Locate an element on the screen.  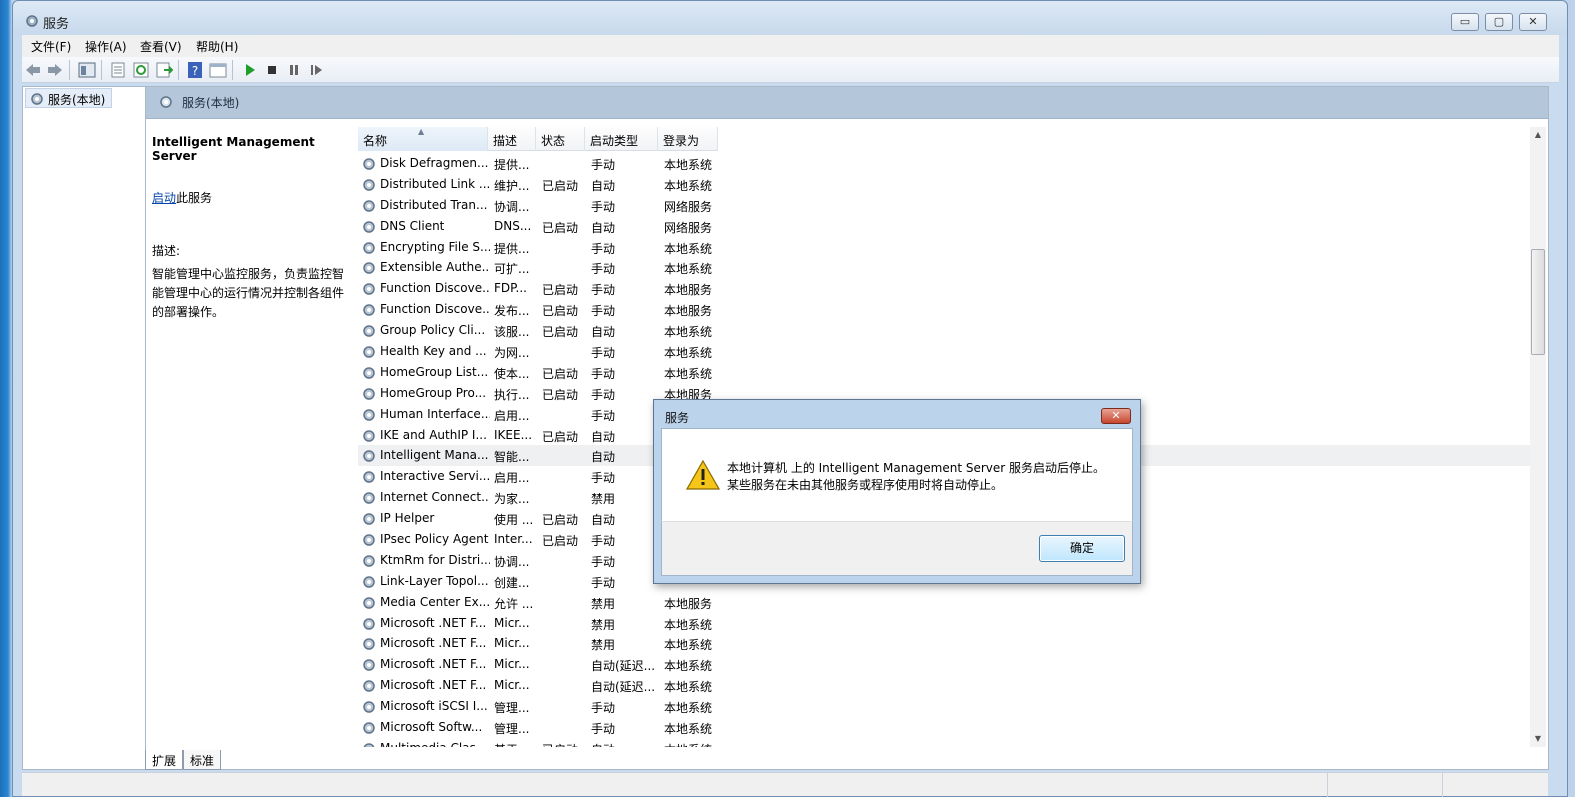
column-header-logon-as-label: 登录为 is located at coordinates (681, 141).